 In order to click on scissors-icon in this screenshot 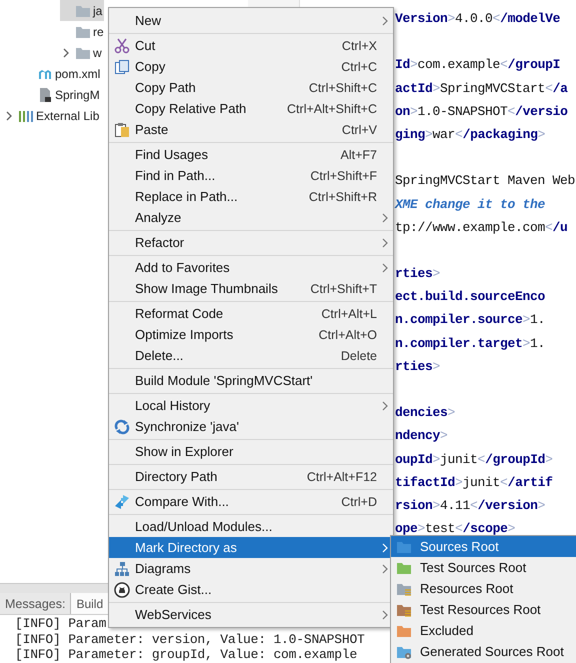, I will do `click(122, 46)`.